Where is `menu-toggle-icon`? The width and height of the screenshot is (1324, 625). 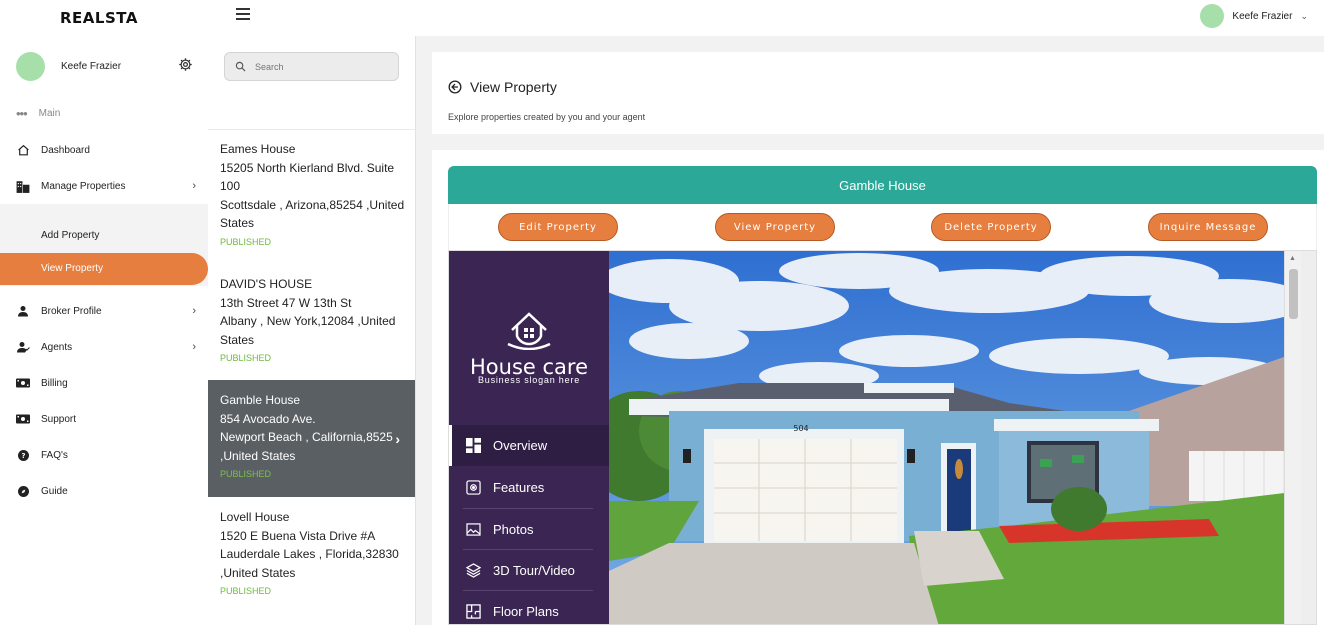
menu-toggle-icon is located at coordinates (243, 14).